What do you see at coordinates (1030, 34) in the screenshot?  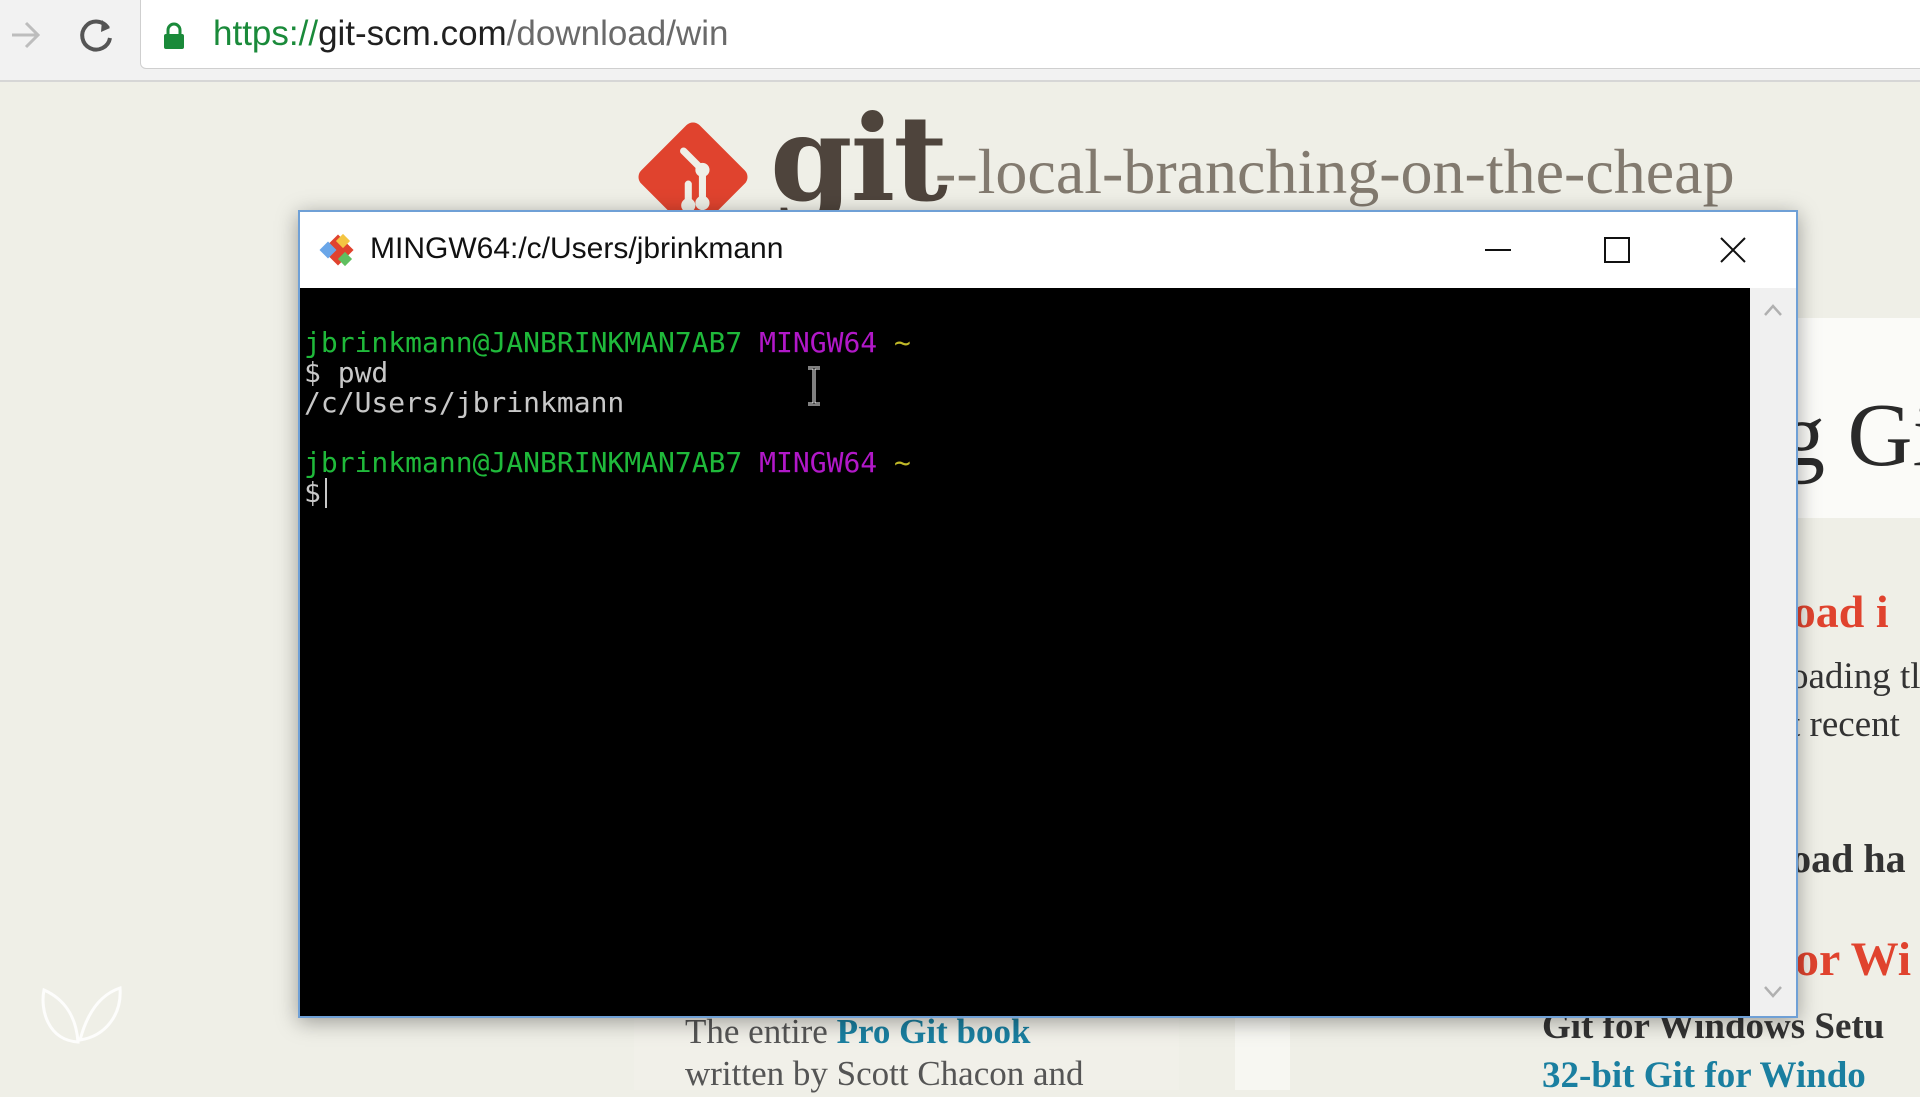 I see `address-bar: https://git-scm.com/download/win` at bounding box center [1030, 34].